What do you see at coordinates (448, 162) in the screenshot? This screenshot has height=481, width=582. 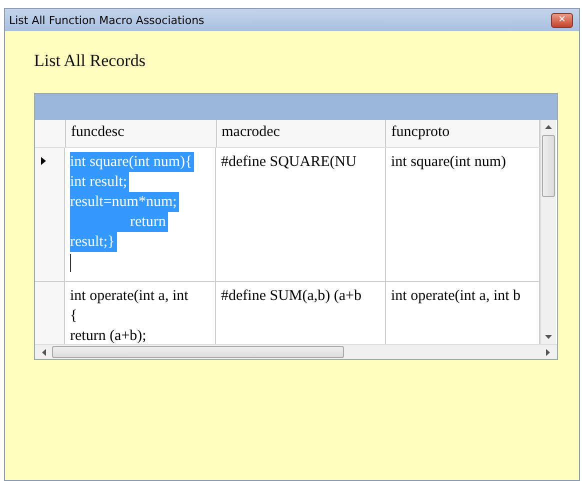 I see `cell-text-line: int square(int num)` at bounding box center [448, 162].